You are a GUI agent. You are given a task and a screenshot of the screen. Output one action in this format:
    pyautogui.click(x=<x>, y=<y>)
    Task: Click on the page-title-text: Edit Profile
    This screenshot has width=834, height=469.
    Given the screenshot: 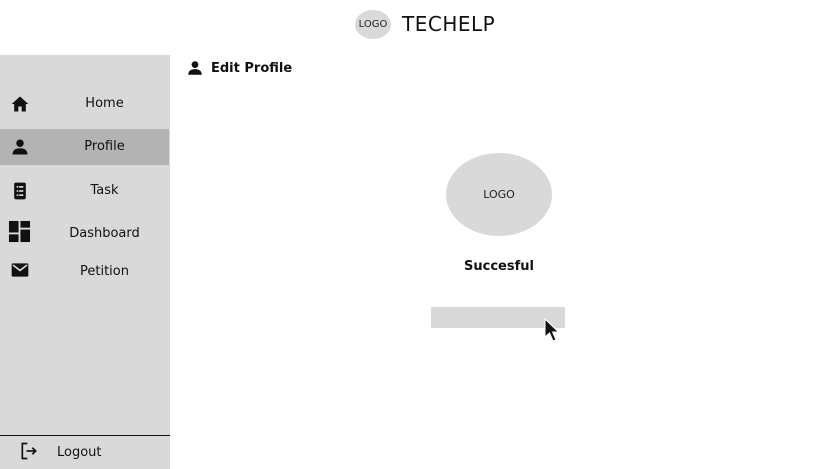 What is the action you would take?
    pyautogui.click(x=252, y=68)
    